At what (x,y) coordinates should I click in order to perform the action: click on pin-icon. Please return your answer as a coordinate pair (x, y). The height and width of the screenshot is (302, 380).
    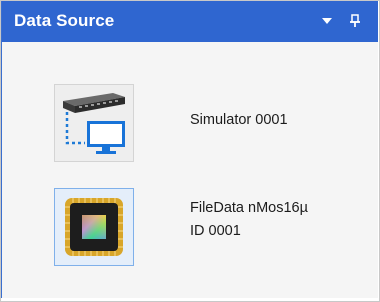
    Looking at the image, I should click on (355, 20).